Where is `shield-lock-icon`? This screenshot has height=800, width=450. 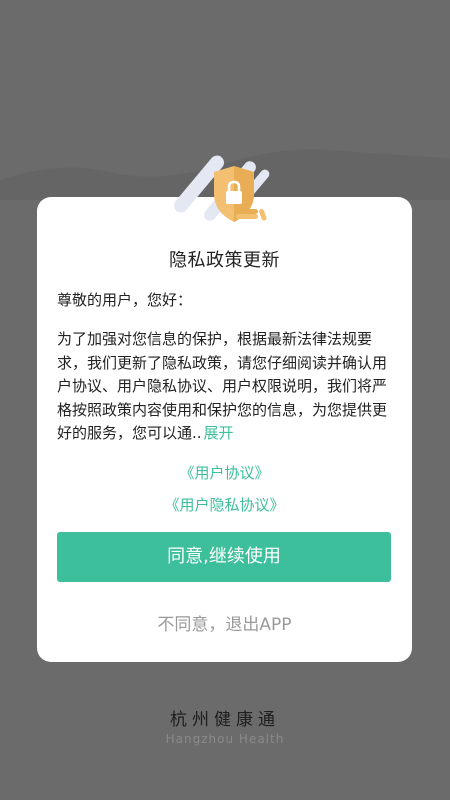
shield-lock-icon is located at coordinates (225, 195).